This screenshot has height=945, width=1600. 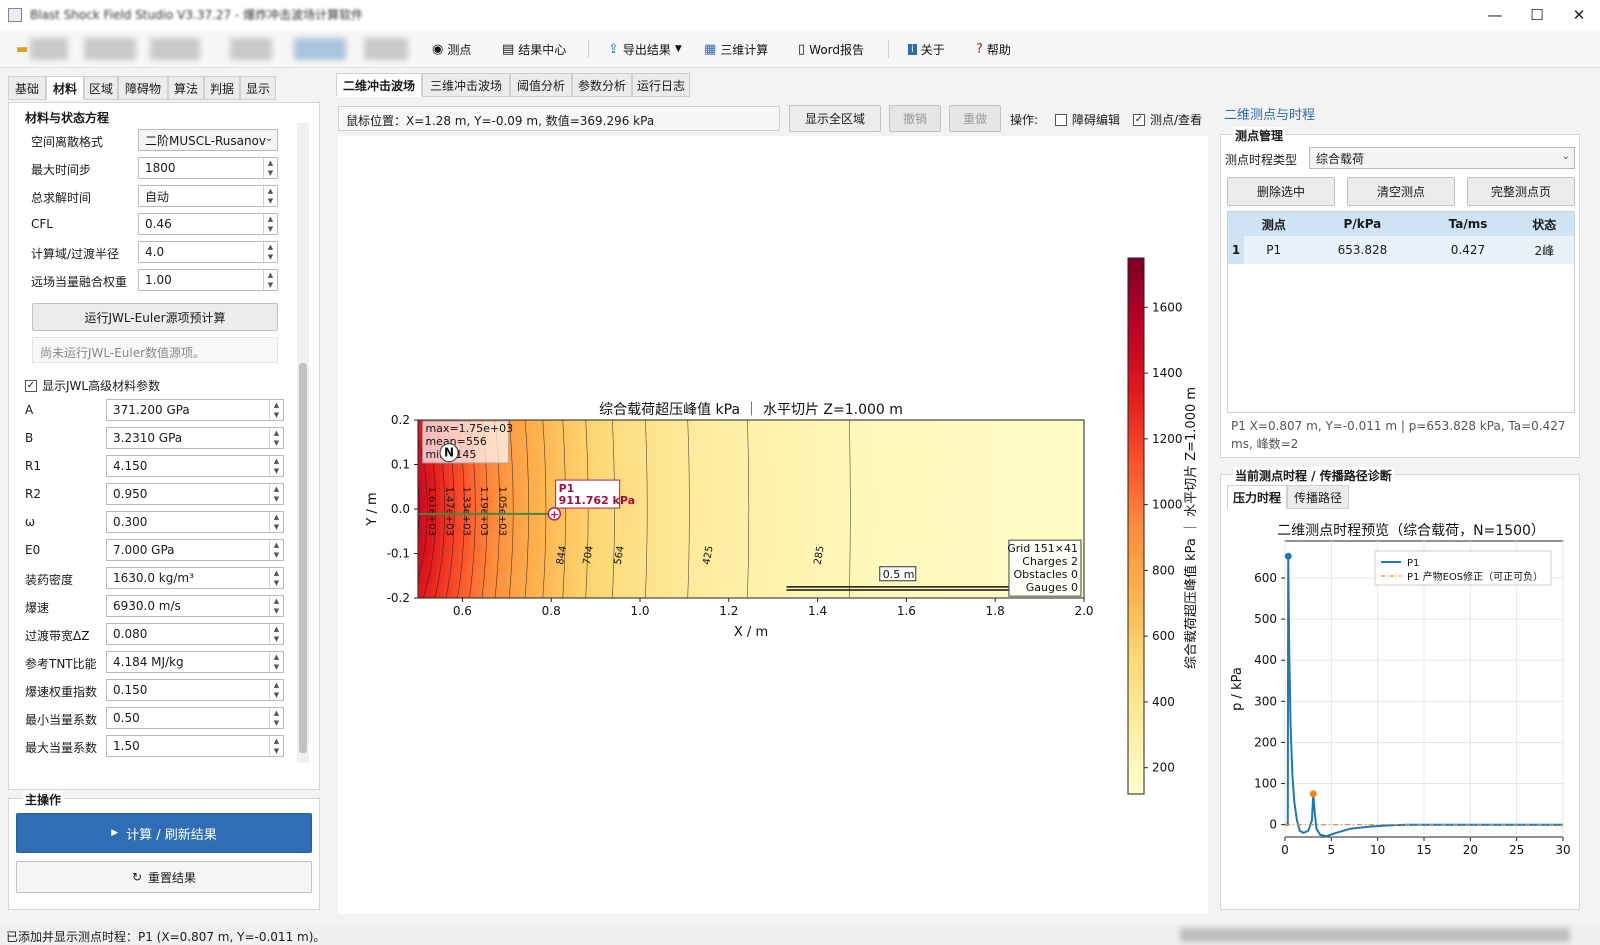 What do you see at coordinates (831, 49) in the screenshot?
I see `word-report-button: ▯ Word报告` at bounding box center [831, 49].